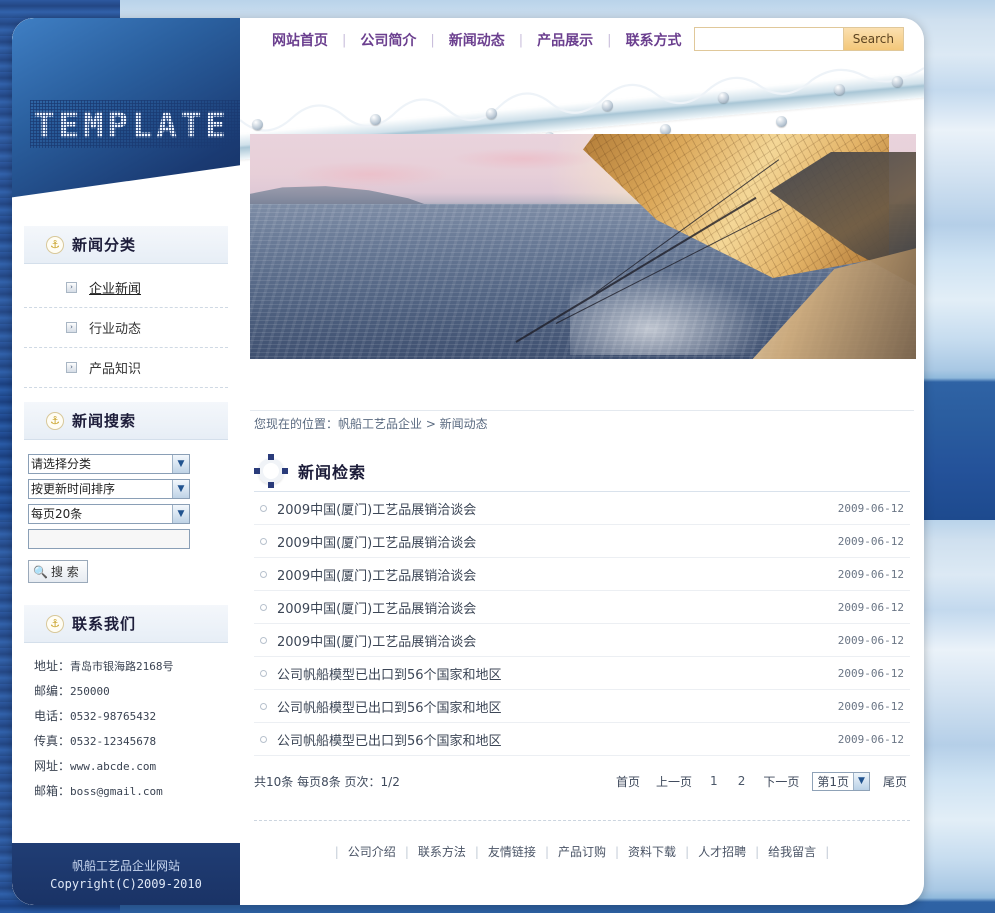 This screenshot has width=995, height=913. I want to click on pagination-summary: 共10条 每页8条 页次：1/2, so click(327, 781).